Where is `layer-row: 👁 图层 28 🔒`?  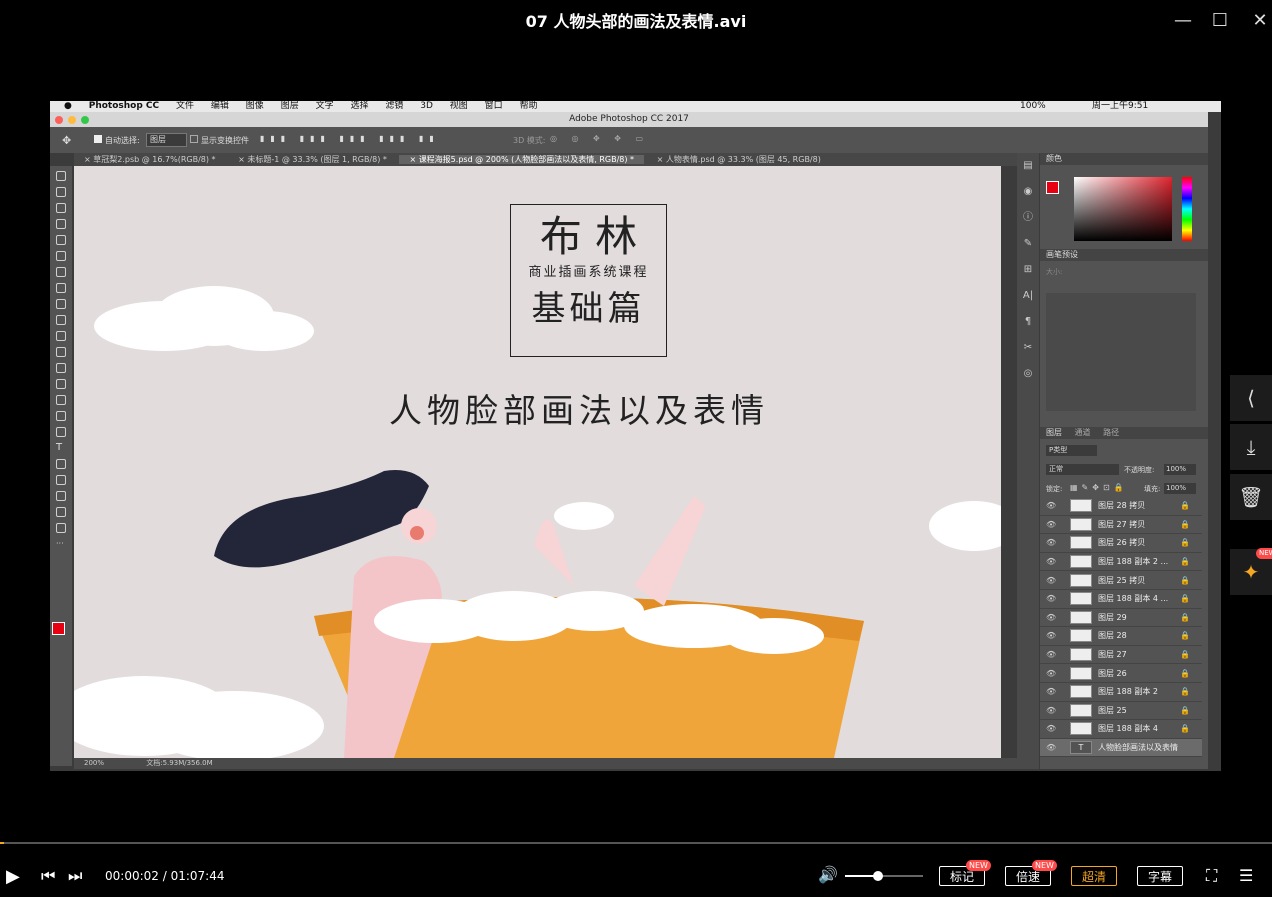
layer-row: 👁 图层 28 🔒 is located at coordinates (1121, 636).